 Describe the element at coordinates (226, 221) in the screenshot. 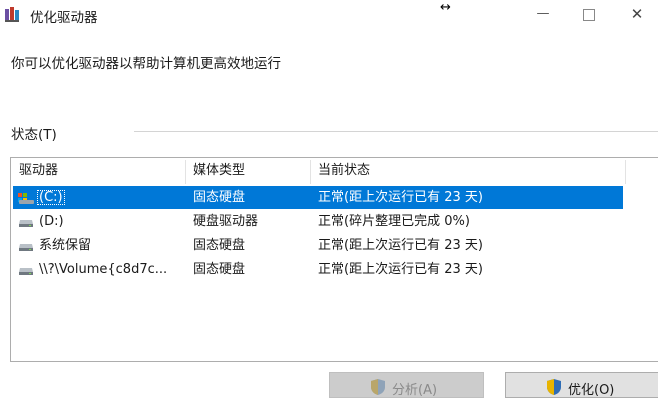

I see `media-type: 硬盘驱动器` at that location.